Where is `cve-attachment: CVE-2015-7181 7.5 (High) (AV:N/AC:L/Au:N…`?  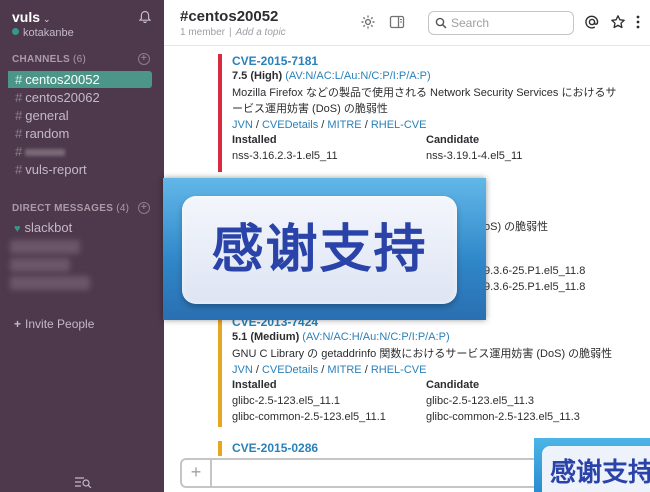
cve-attachment: CVE-2015-7181 7.5 (High) (AV:N/AC:L/Au:N… is located at coordinates (418, 113).